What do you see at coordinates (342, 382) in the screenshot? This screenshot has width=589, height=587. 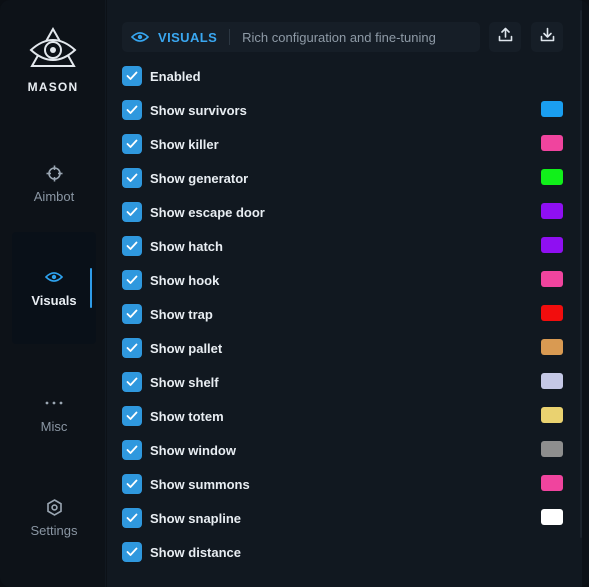 I see `option-row: Show shelf` at bounding box center [342, 382].